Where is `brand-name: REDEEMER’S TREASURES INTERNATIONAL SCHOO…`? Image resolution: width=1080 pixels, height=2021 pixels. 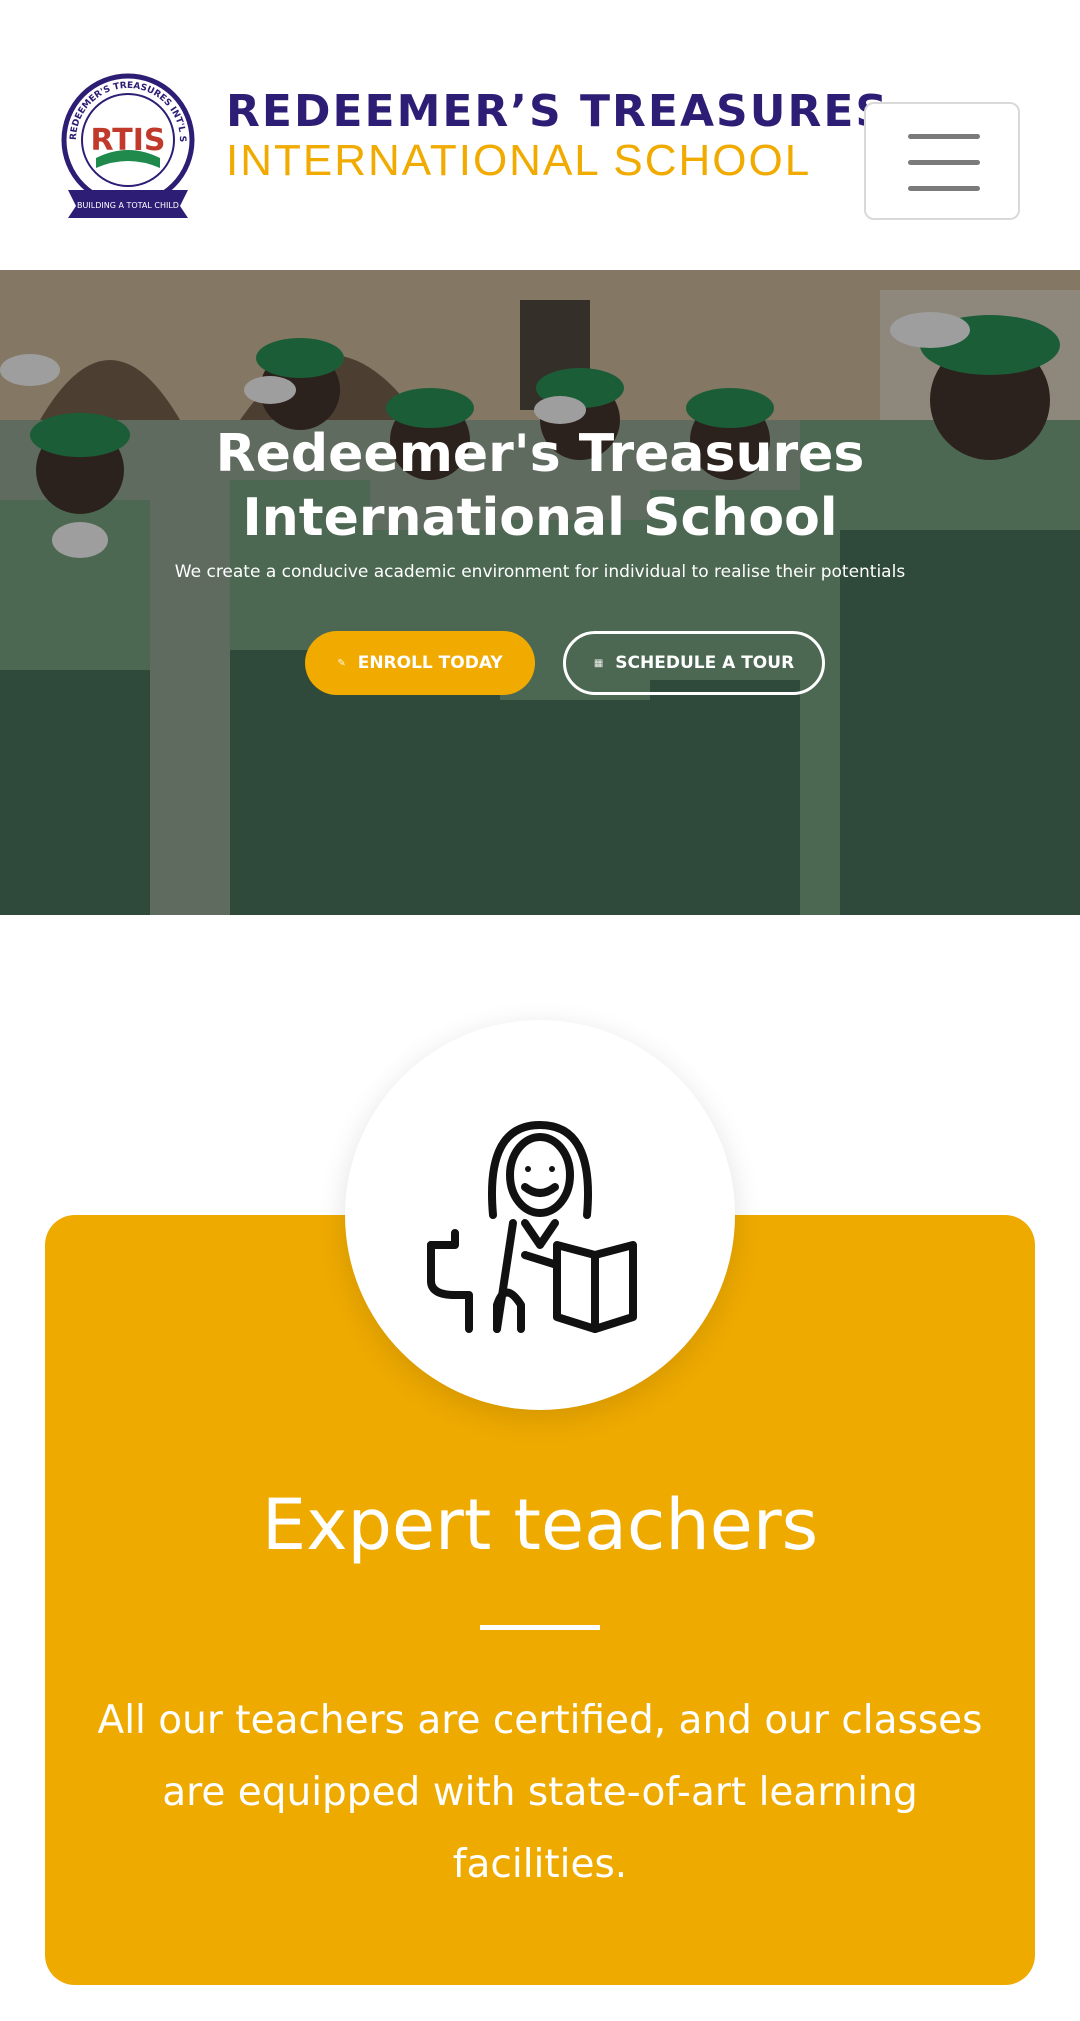 brand-name: REDEEMER’S TREASURES INTERNATIONAL SCHOO… is located at coordinates (558, 136).